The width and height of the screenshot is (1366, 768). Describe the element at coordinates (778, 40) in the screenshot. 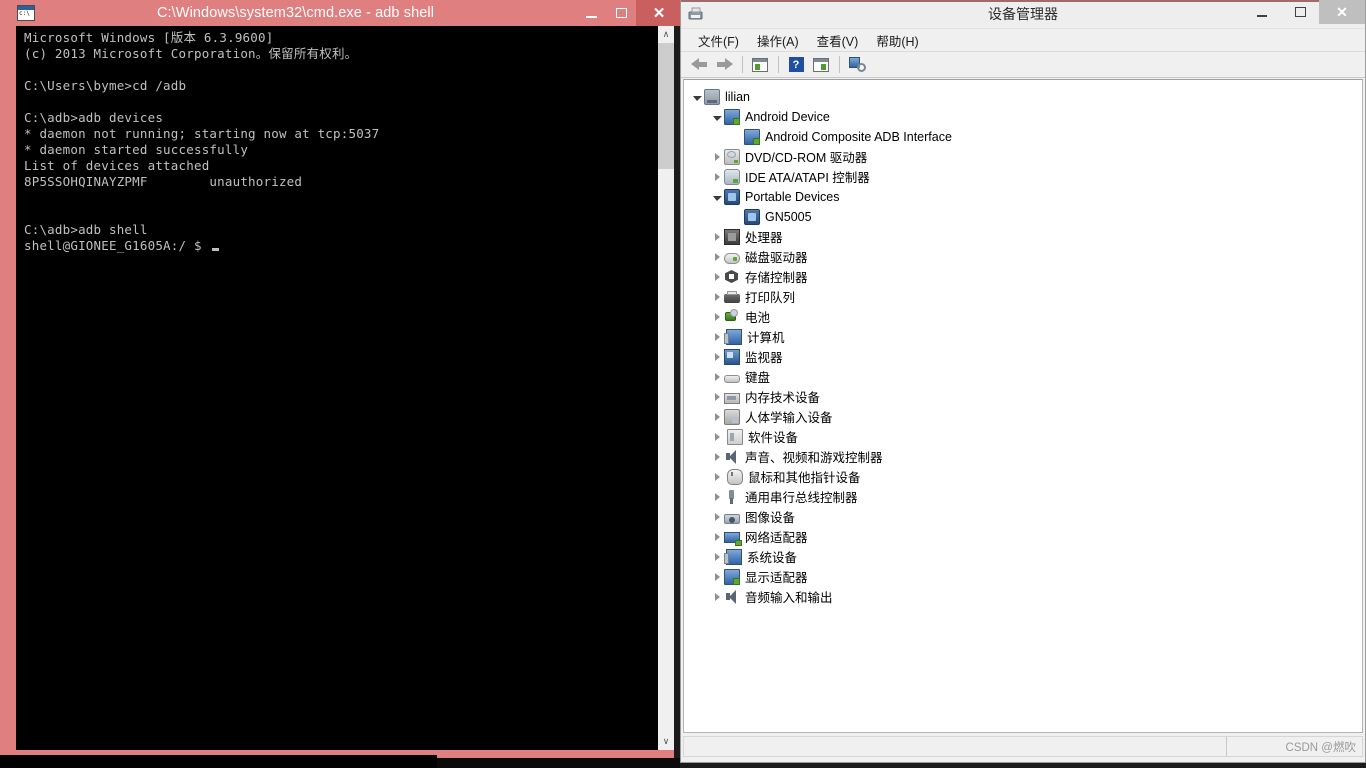

I see `menu-action: 操作(A)` at that location.